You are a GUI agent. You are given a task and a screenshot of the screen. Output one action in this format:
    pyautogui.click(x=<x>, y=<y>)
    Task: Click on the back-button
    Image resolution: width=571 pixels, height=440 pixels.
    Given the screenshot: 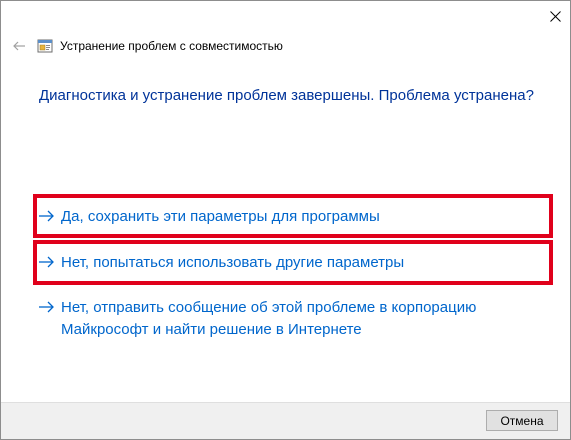 What is the action you would take?
    pyautogui.click(x=19, y=46)
    